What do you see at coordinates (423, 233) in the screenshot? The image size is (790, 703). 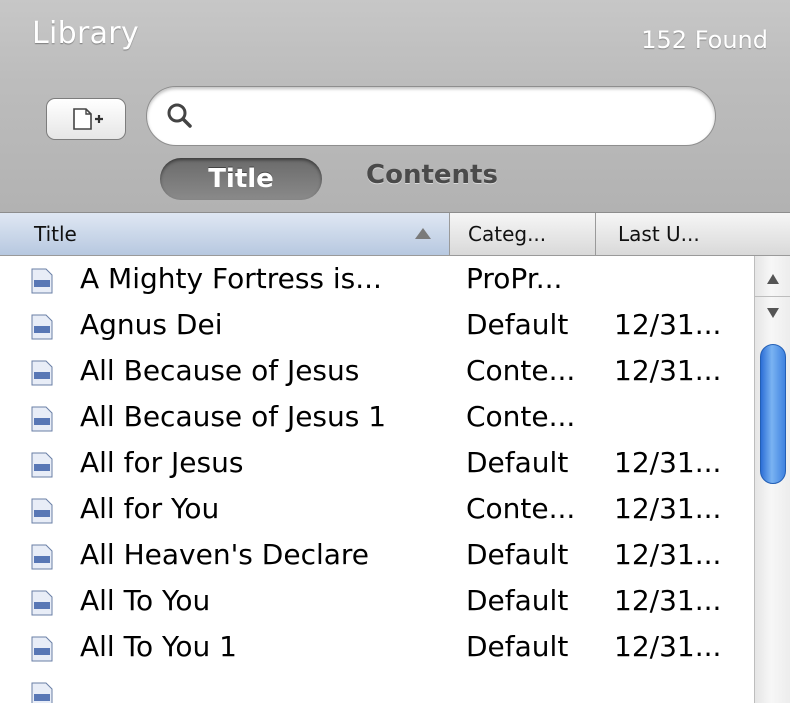 I see `sort-ascending-icon` at bounding box center [423, 233].